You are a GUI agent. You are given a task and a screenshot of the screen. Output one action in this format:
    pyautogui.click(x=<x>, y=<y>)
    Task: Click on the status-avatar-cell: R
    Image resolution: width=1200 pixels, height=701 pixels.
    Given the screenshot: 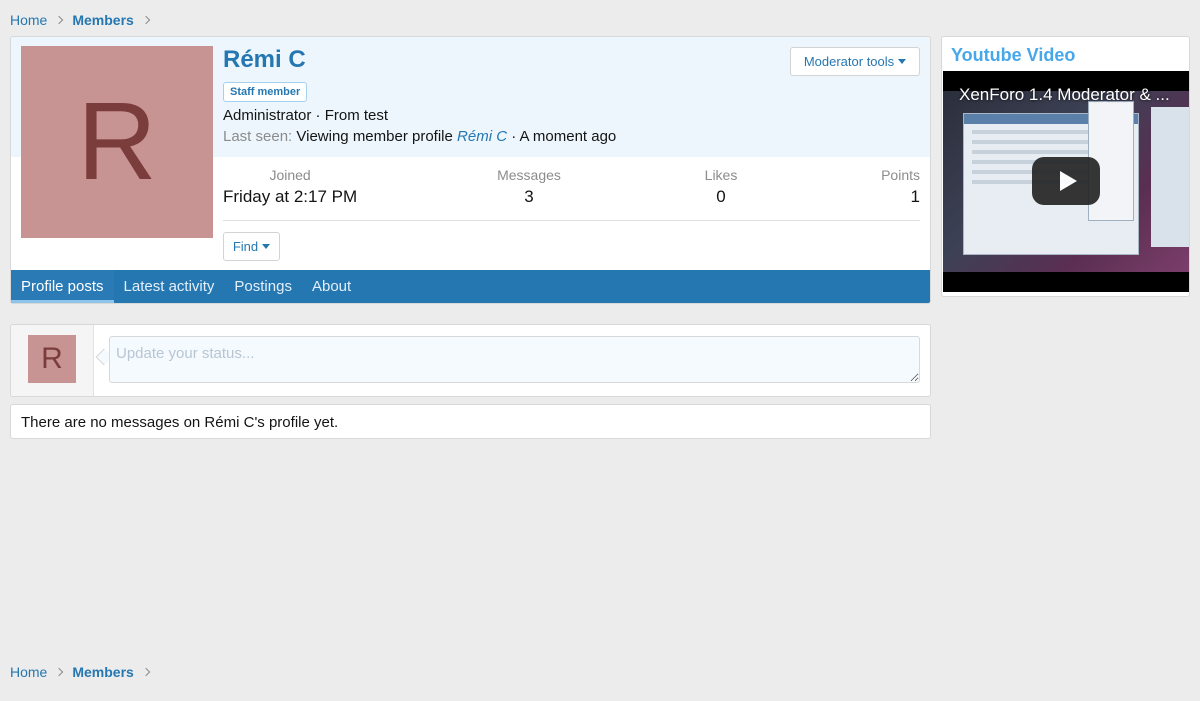 What is the action you would take?
    pyautogui.click(x=52, y=360)
    